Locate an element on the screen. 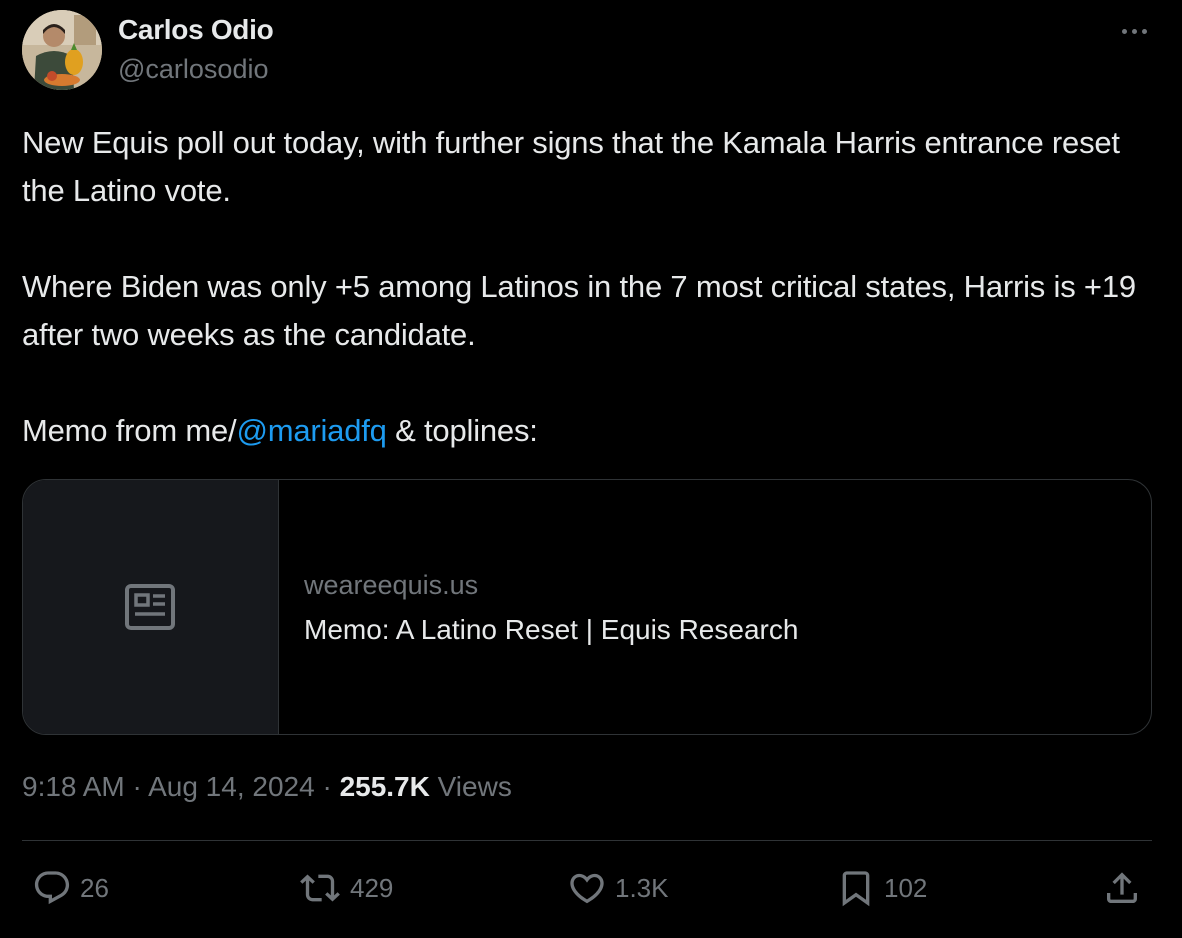 This screenshot has height=938, width=1182. share-button is located at coordinates (1122, 888).